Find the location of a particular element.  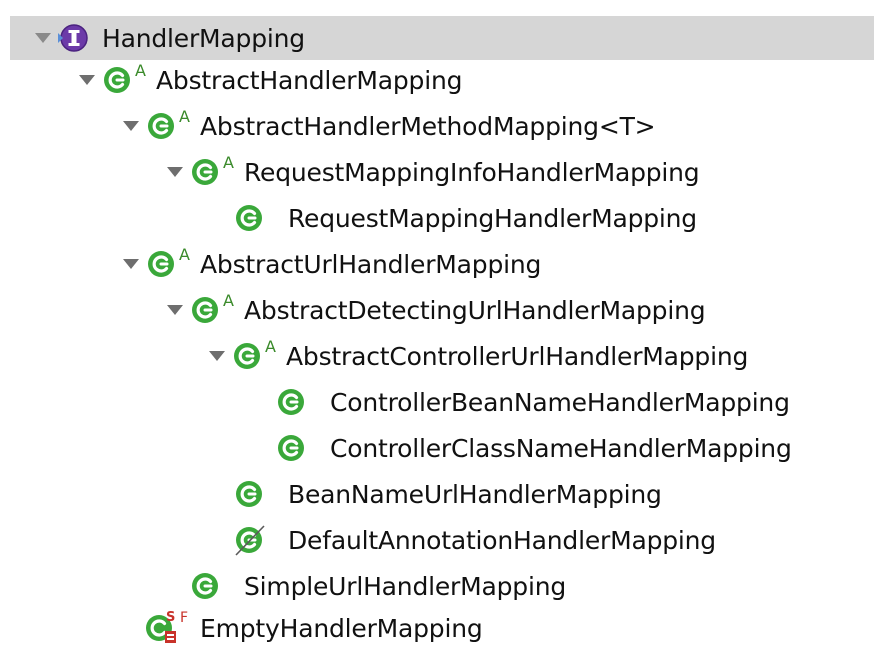

tree-row-abstractcontrollerurlhandlermapping: A AbstractControllerUrlHandlerMapping is located at coordinates (437, 356).